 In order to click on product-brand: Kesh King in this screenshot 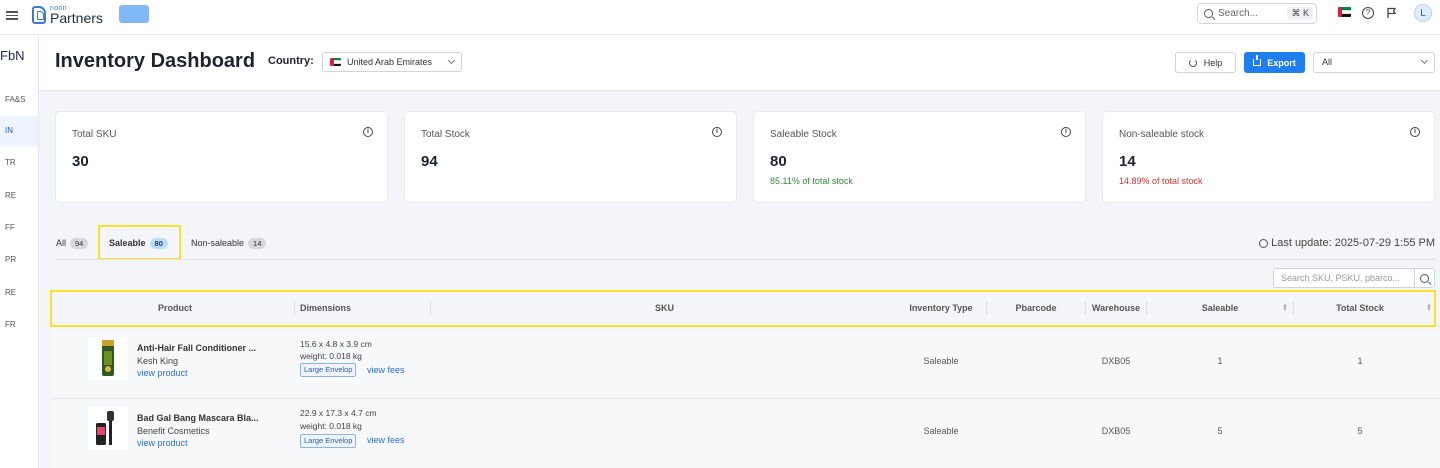, I will do `click(158, 361)`.